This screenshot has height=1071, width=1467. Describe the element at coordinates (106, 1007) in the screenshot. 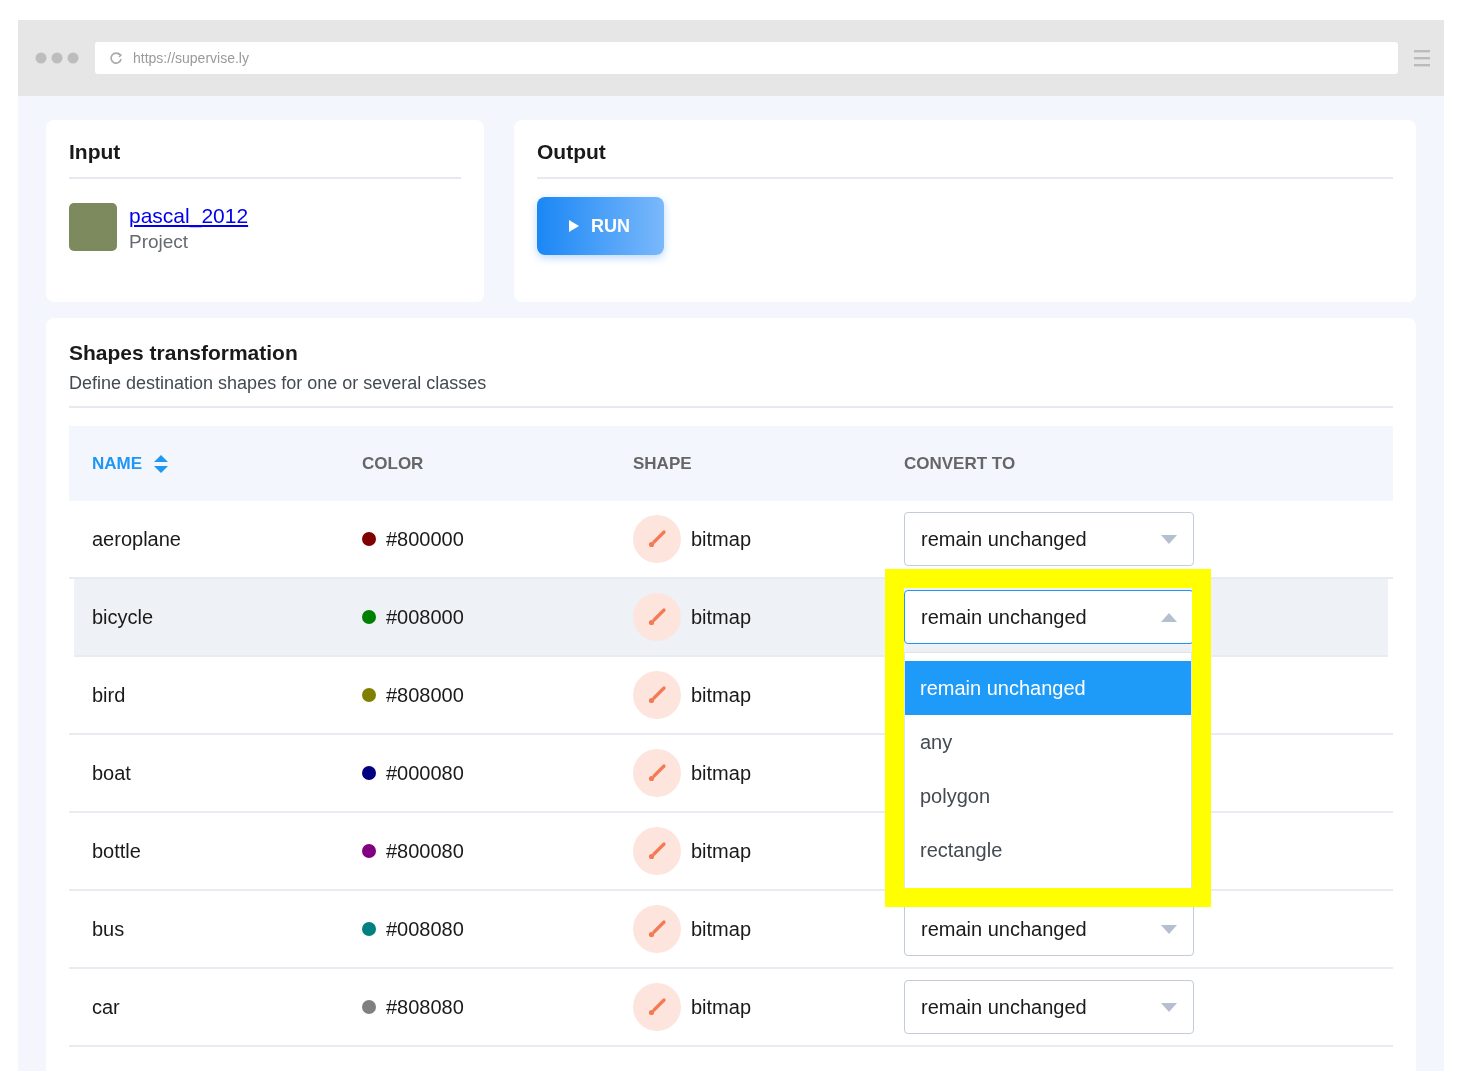

I see `class-name: car` at that location.